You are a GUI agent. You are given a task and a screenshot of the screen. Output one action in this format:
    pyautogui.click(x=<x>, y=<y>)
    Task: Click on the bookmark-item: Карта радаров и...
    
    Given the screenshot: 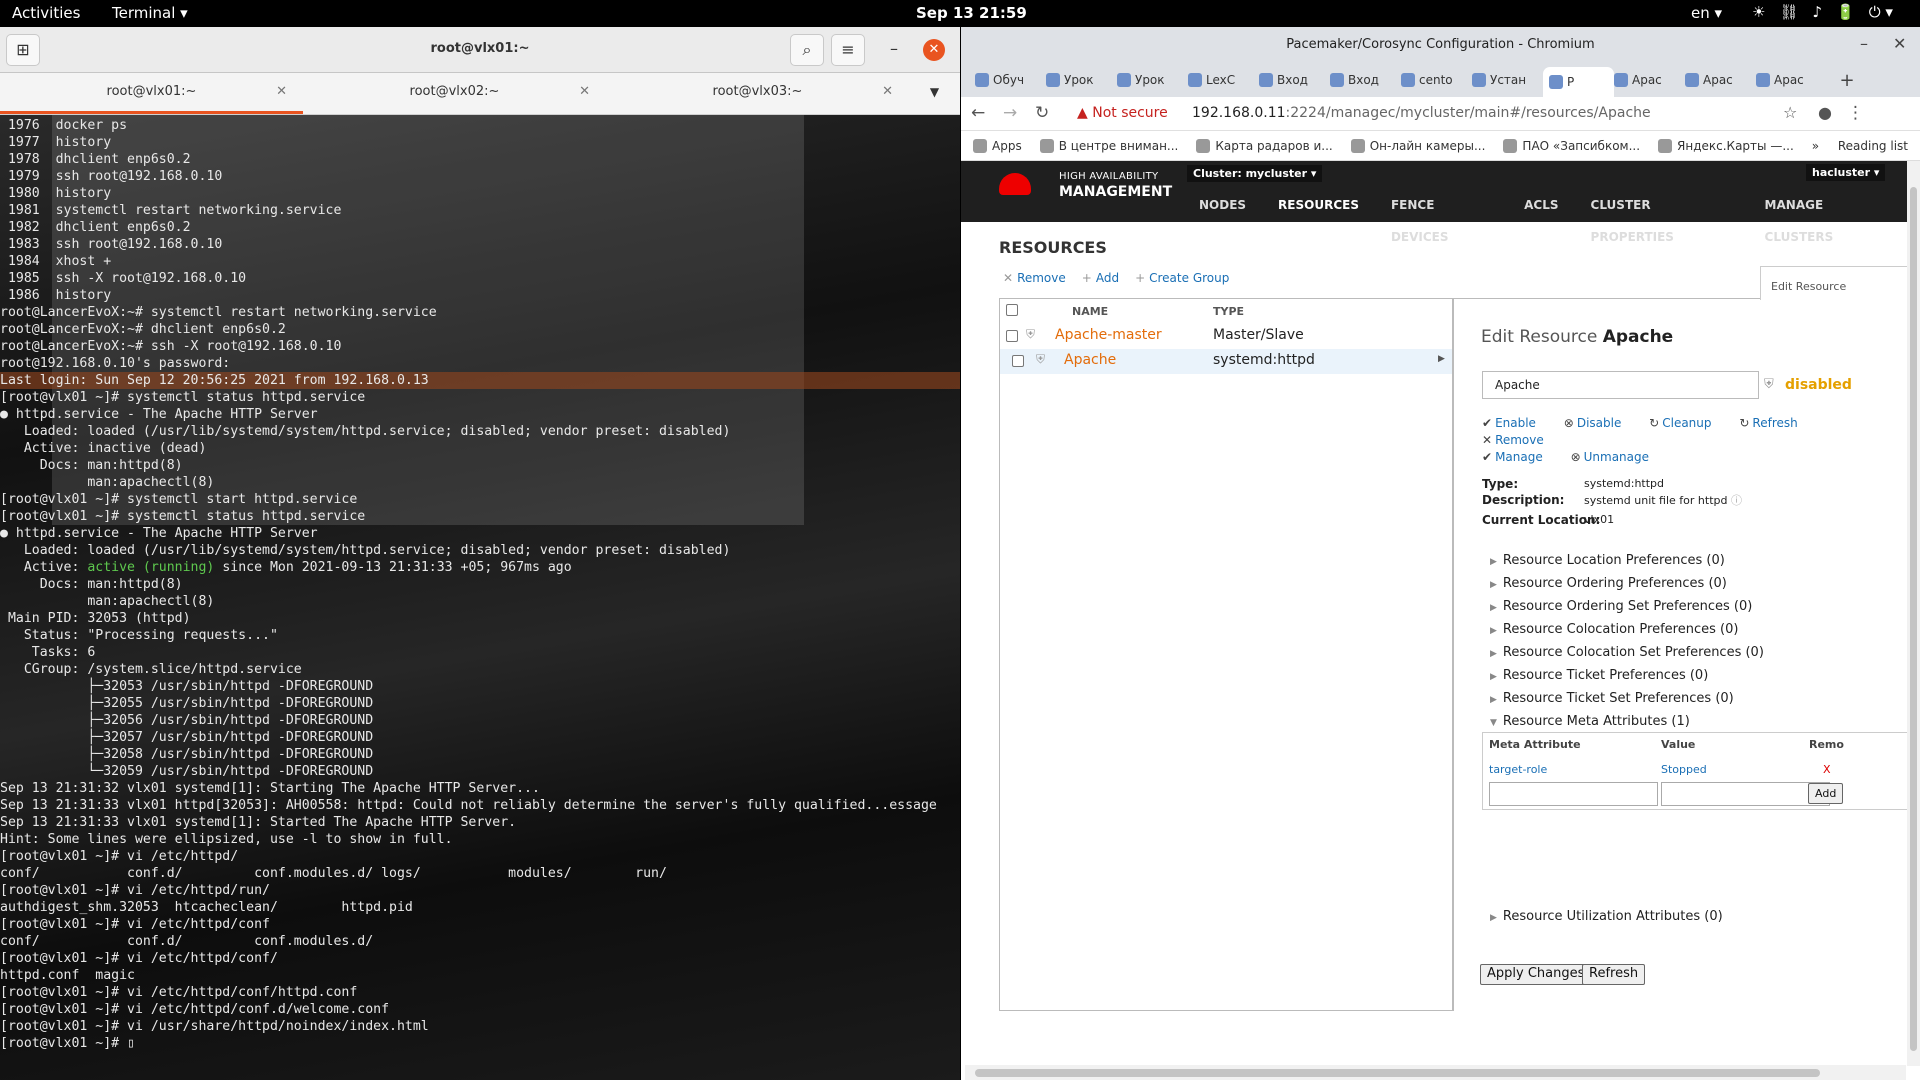 What is the action you would take?
    pyautogui.click(x=1264, y=145)
    